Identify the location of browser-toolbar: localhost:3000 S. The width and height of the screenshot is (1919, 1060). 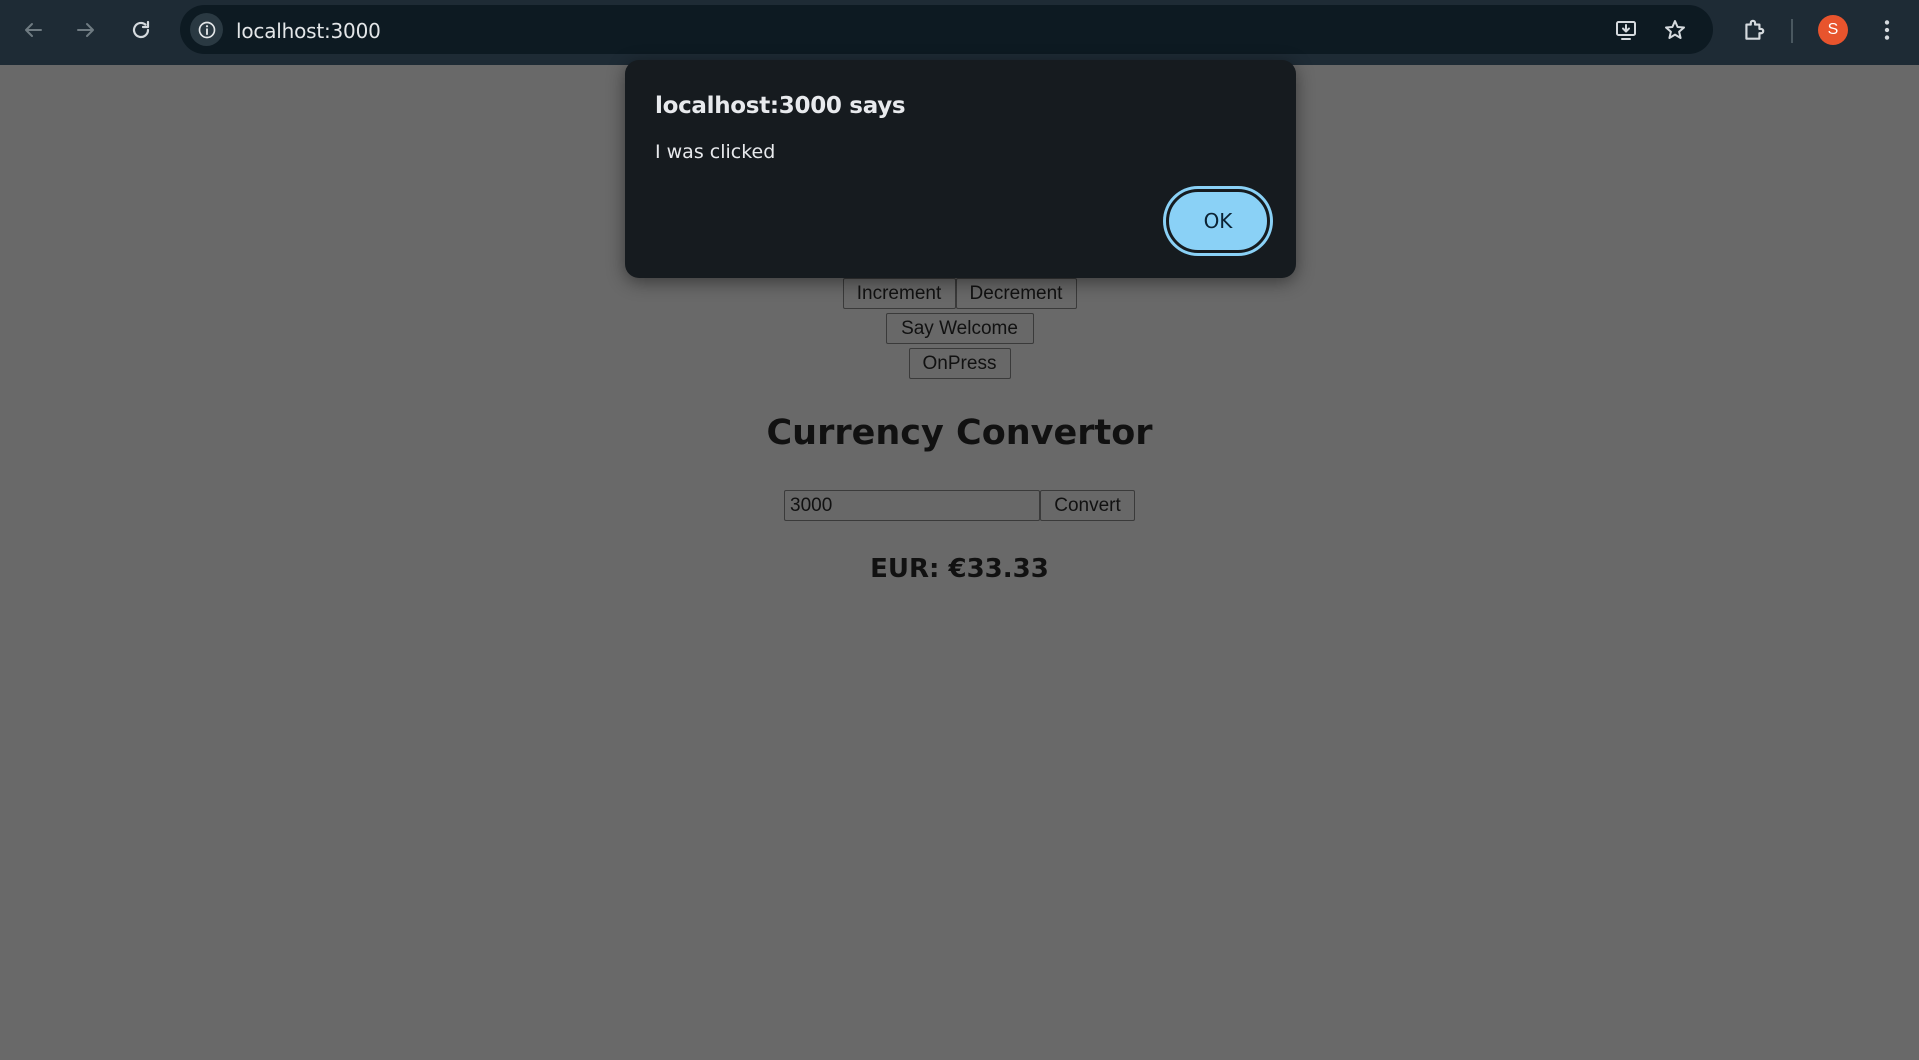
(959, 32).